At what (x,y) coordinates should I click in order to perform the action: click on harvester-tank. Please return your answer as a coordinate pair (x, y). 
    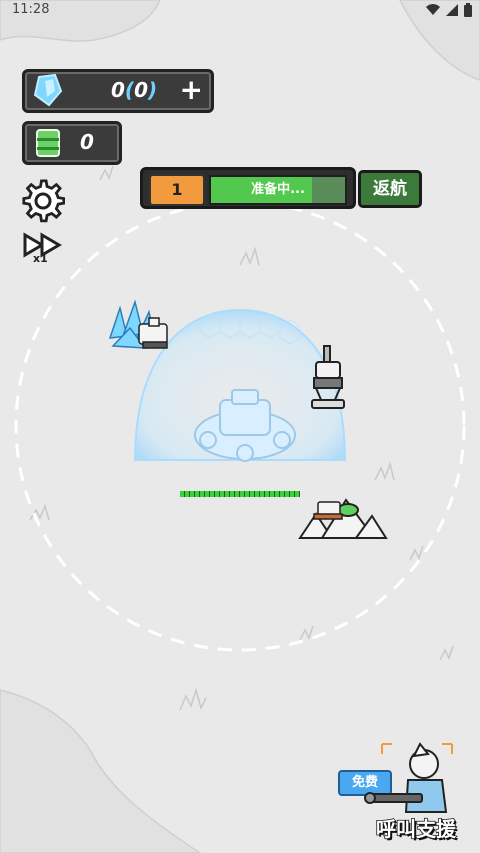
    Looking at the image, I should click on (153, 333).